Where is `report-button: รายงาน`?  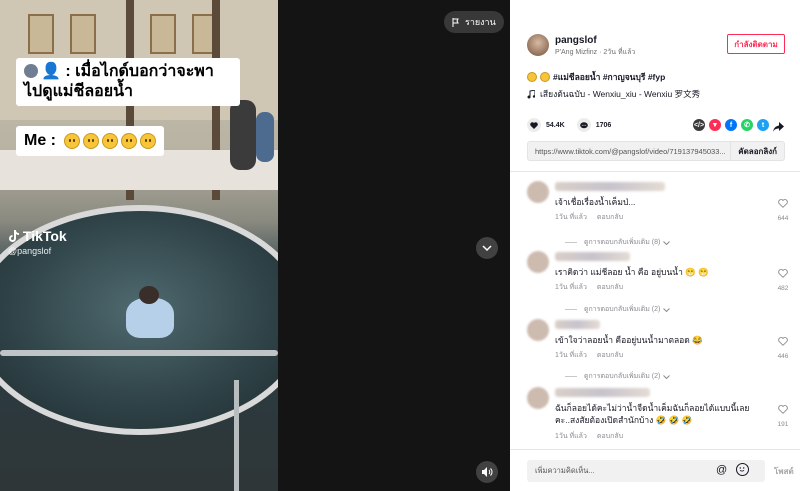
report-button: รายงาน is located at coordinates (474, 22).